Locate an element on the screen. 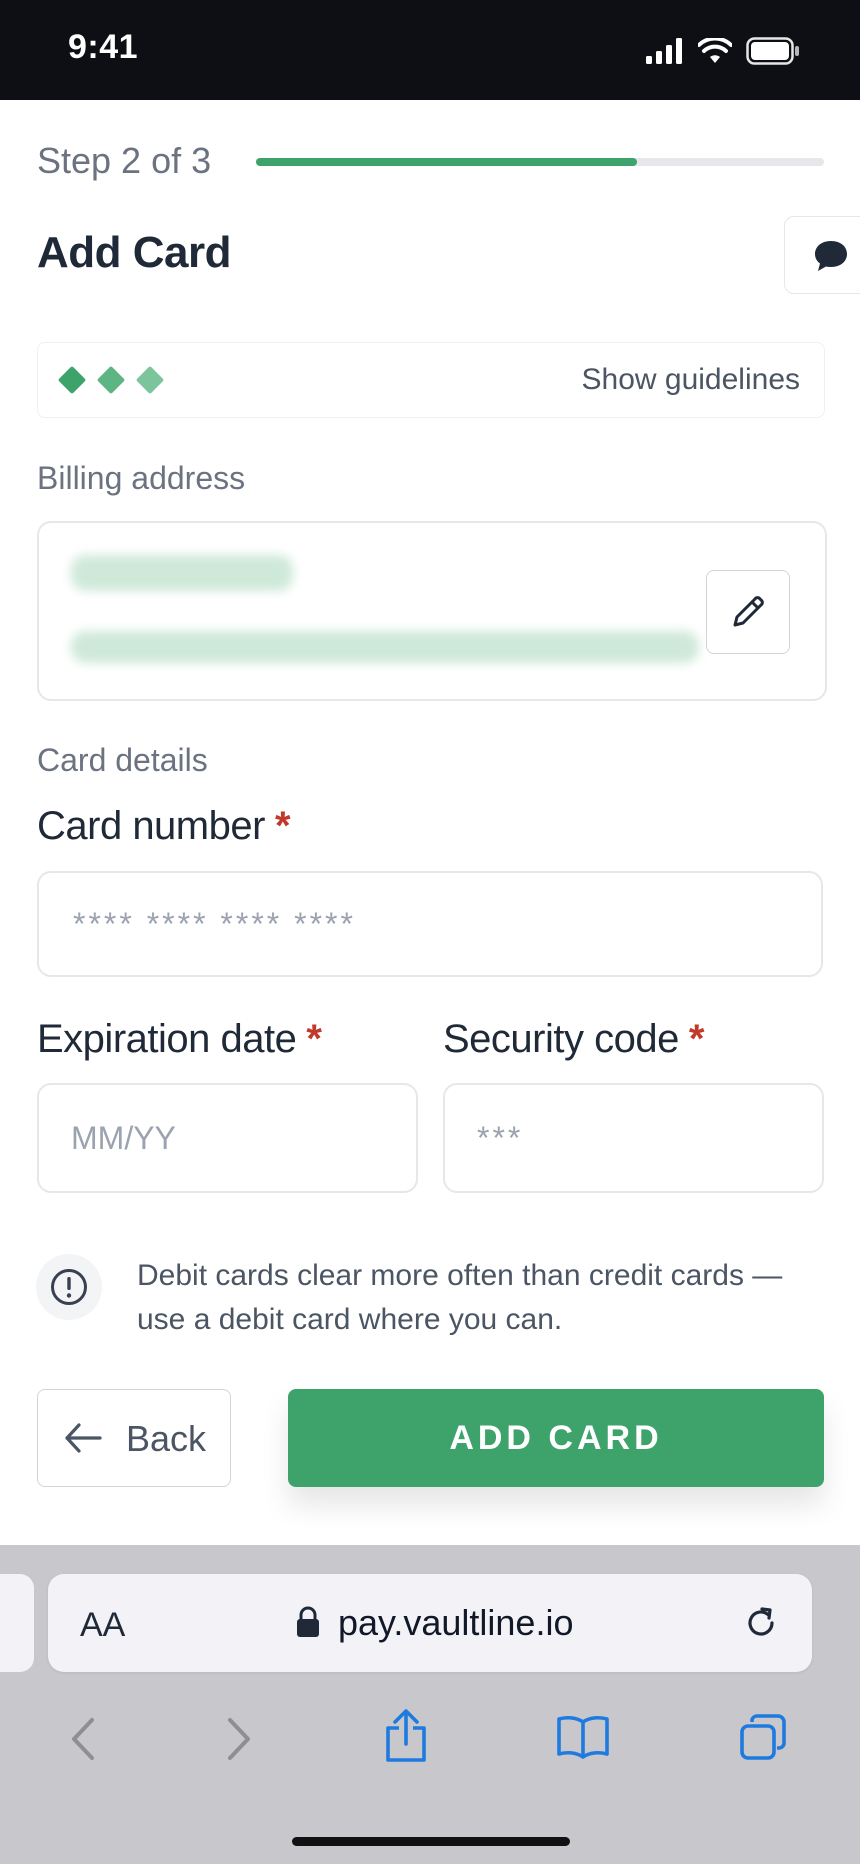 The height and width of the screenshot is (1864, 860). expiration-date-input is located at coordinates (227, 1138).